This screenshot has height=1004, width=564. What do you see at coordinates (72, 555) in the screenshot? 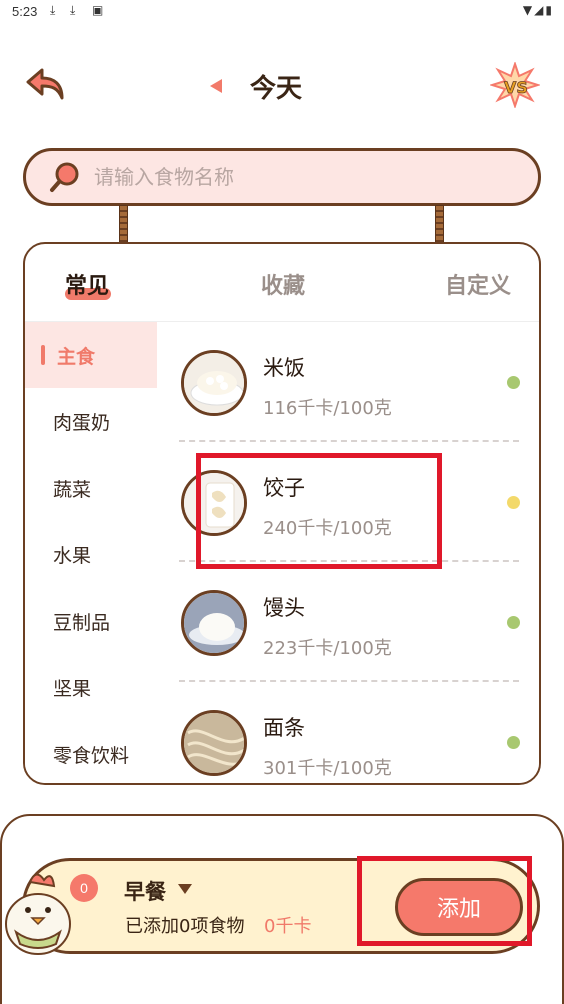
I see `category-label: 水果` at bounding box center [72, 555].